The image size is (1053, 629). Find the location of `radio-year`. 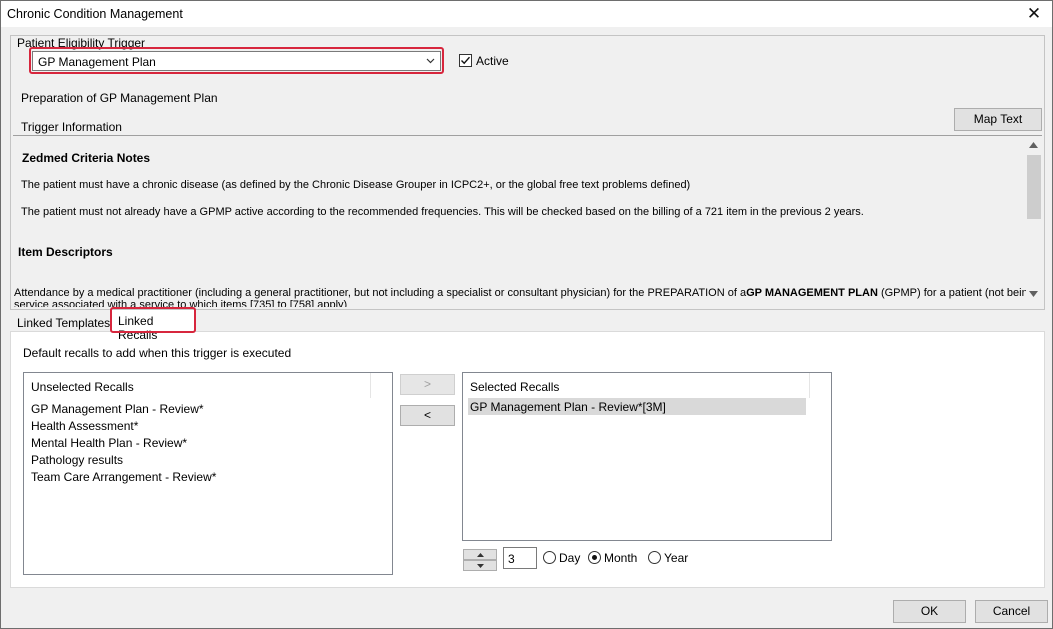

radio-year is located at coordinates (654, 557).